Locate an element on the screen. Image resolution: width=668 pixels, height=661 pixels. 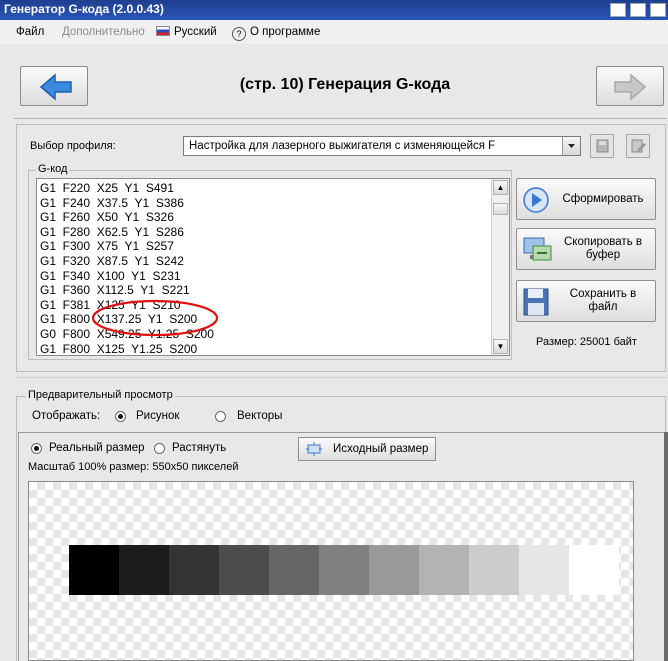
menu-about: ? О программе is located at coordinates (276, 33).